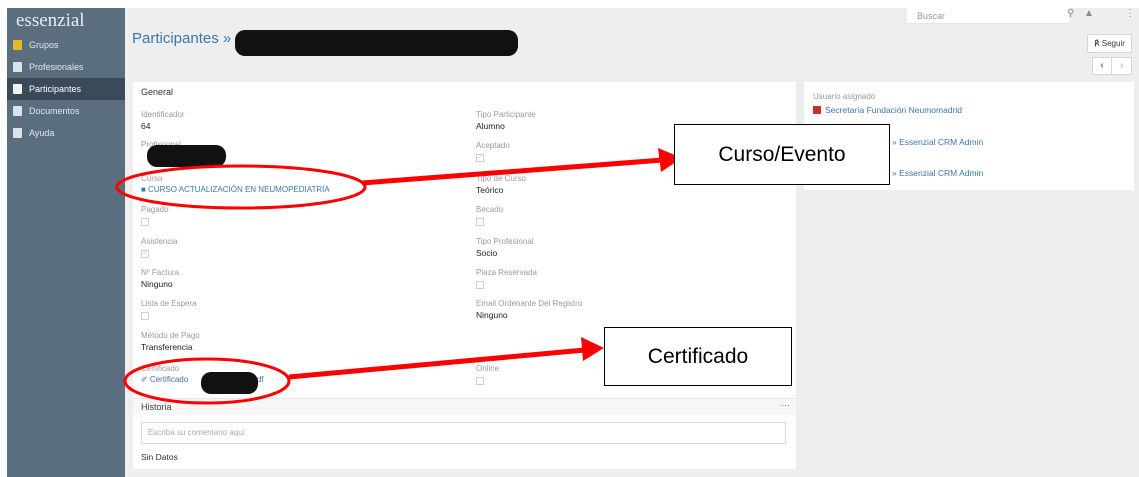  What do you see at coordinates (480, 285) in the screenshot?
I see `plaza-reservada-checkbox` at bounding box center [480, 285].